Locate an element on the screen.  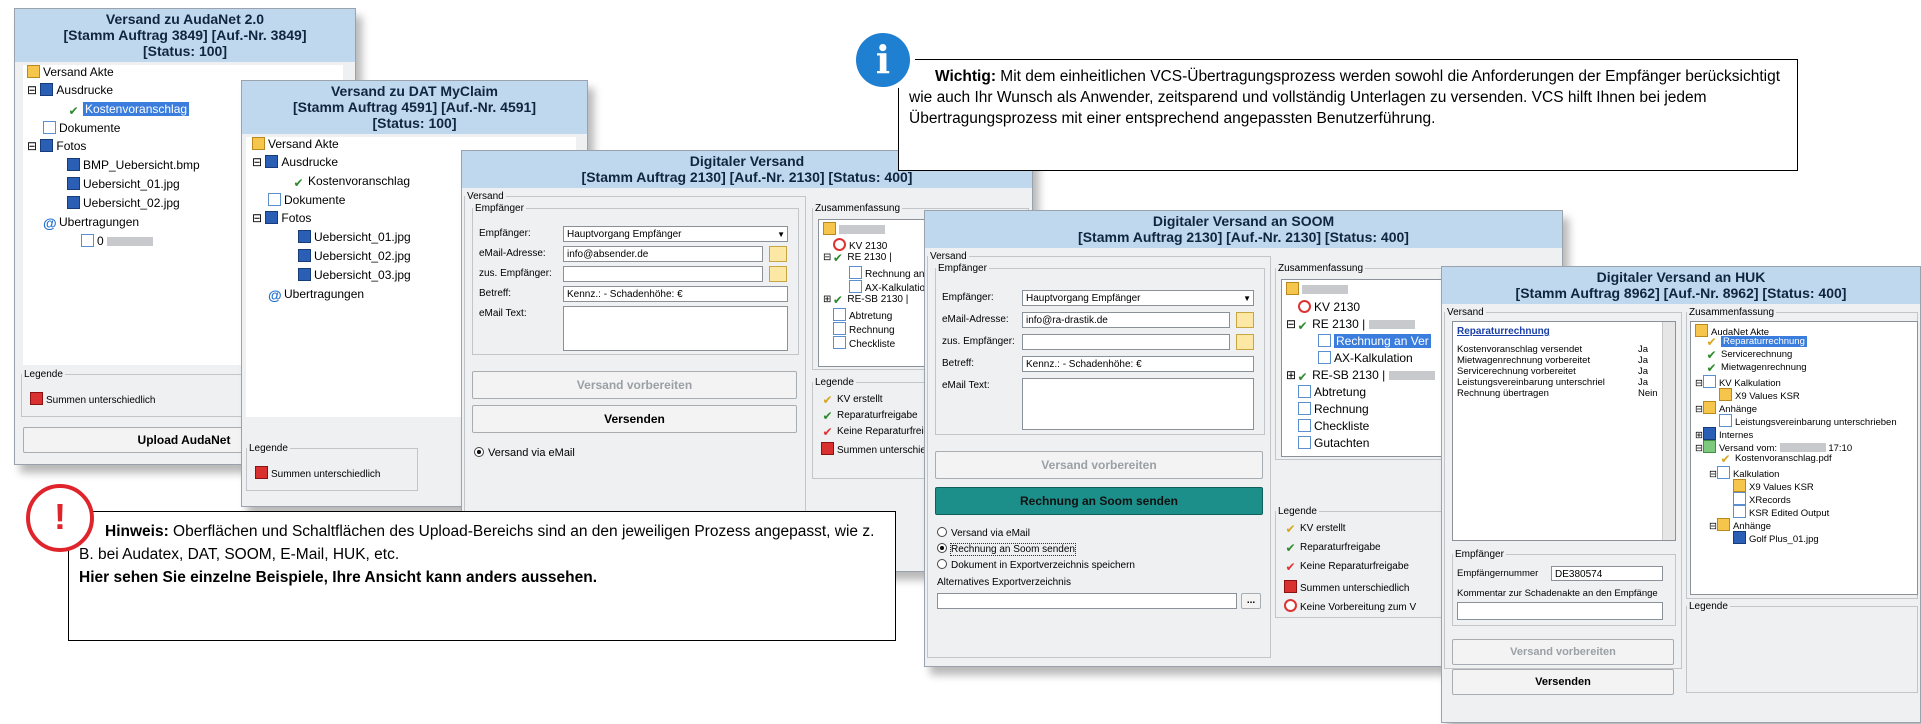
comment-field is located at coordinates (1560, 611).